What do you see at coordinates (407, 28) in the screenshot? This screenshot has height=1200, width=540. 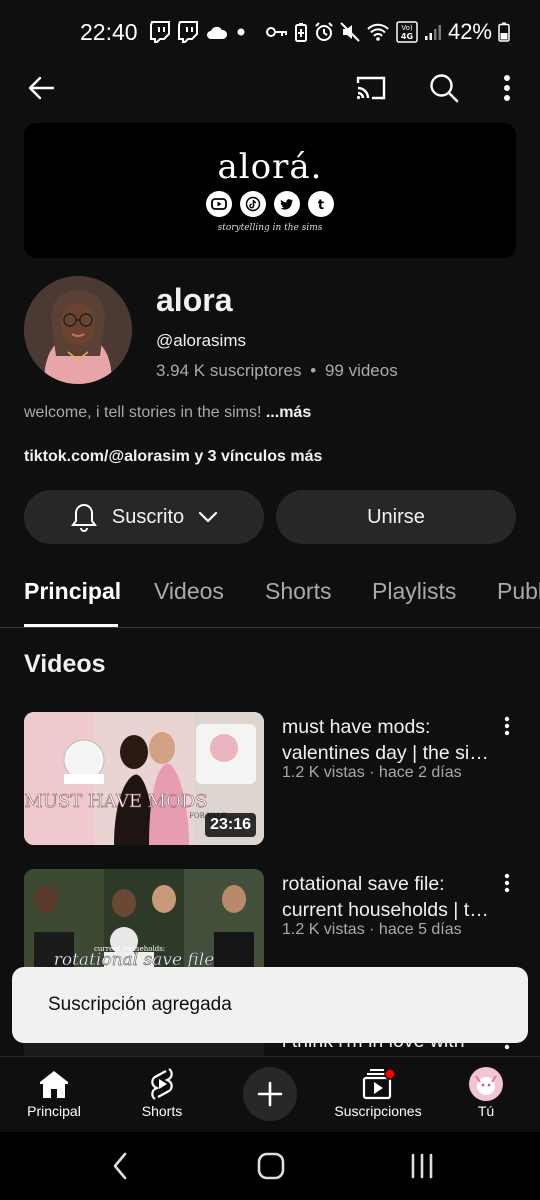 I see `svg-text: Vo)` at bounding box center [407, 28].